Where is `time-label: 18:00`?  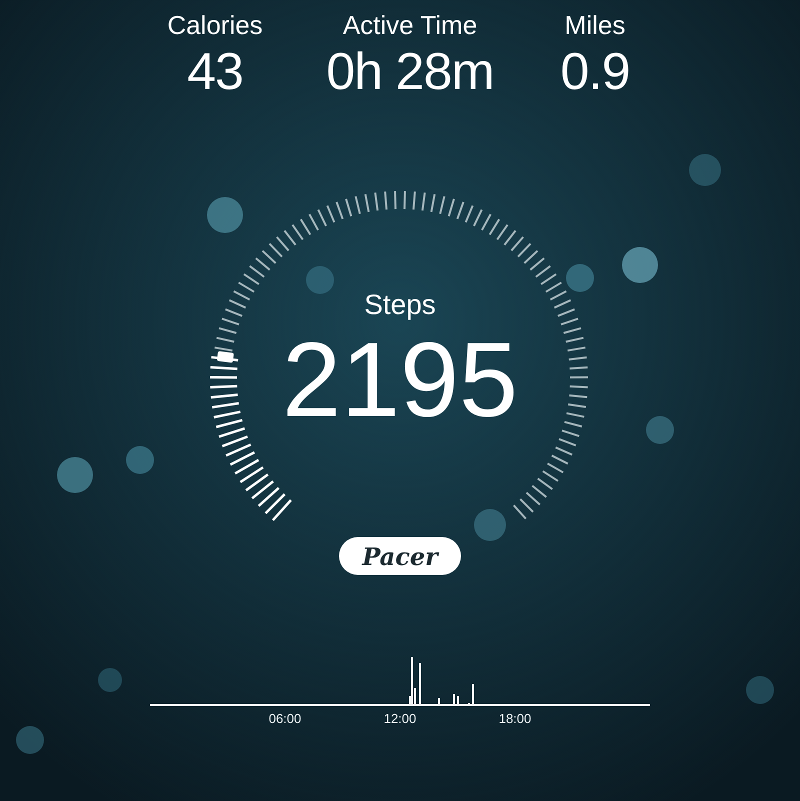
time-label: 18:00 is located at coordinates (515, 718).